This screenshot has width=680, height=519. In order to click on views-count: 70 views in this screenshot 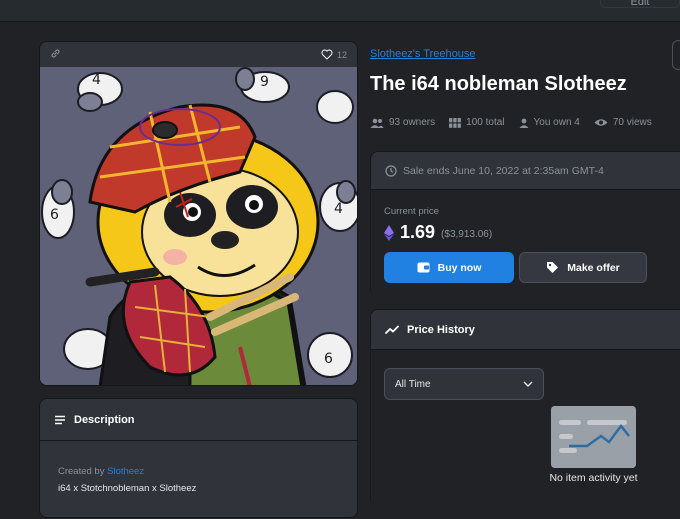, I will do `click(632, 122)`.